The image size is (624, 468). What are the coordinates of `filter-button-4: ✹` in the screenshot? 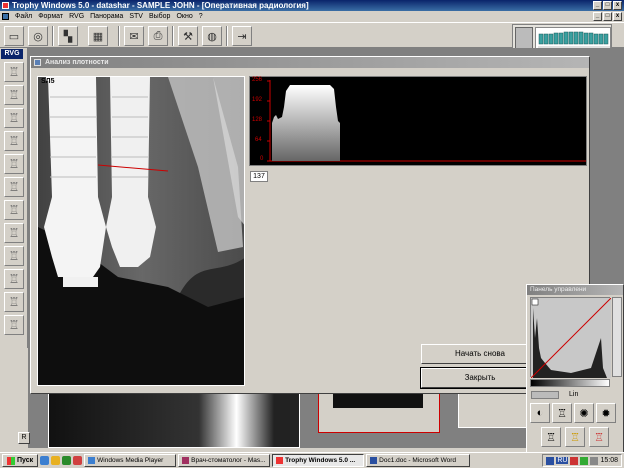 It's located at (606, 413).